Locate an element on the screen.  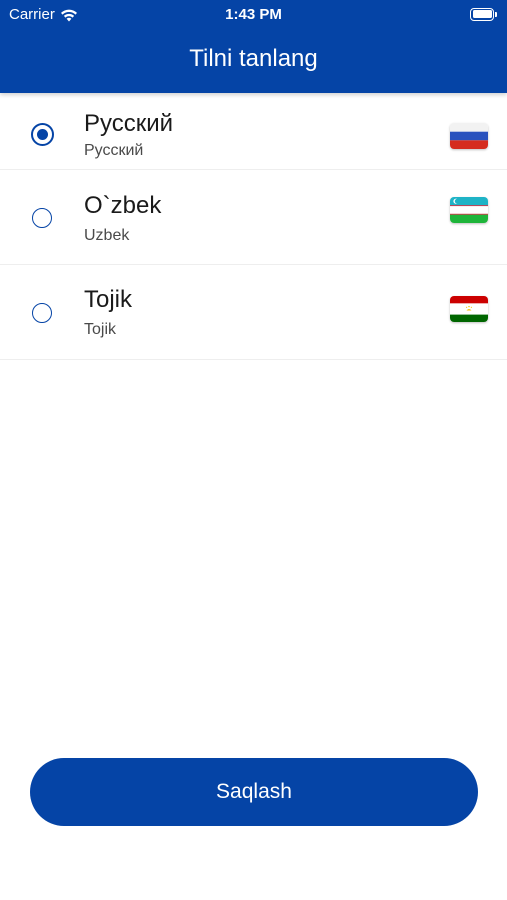
status-time: 1:43 PM is located at coordinates (253, 14).